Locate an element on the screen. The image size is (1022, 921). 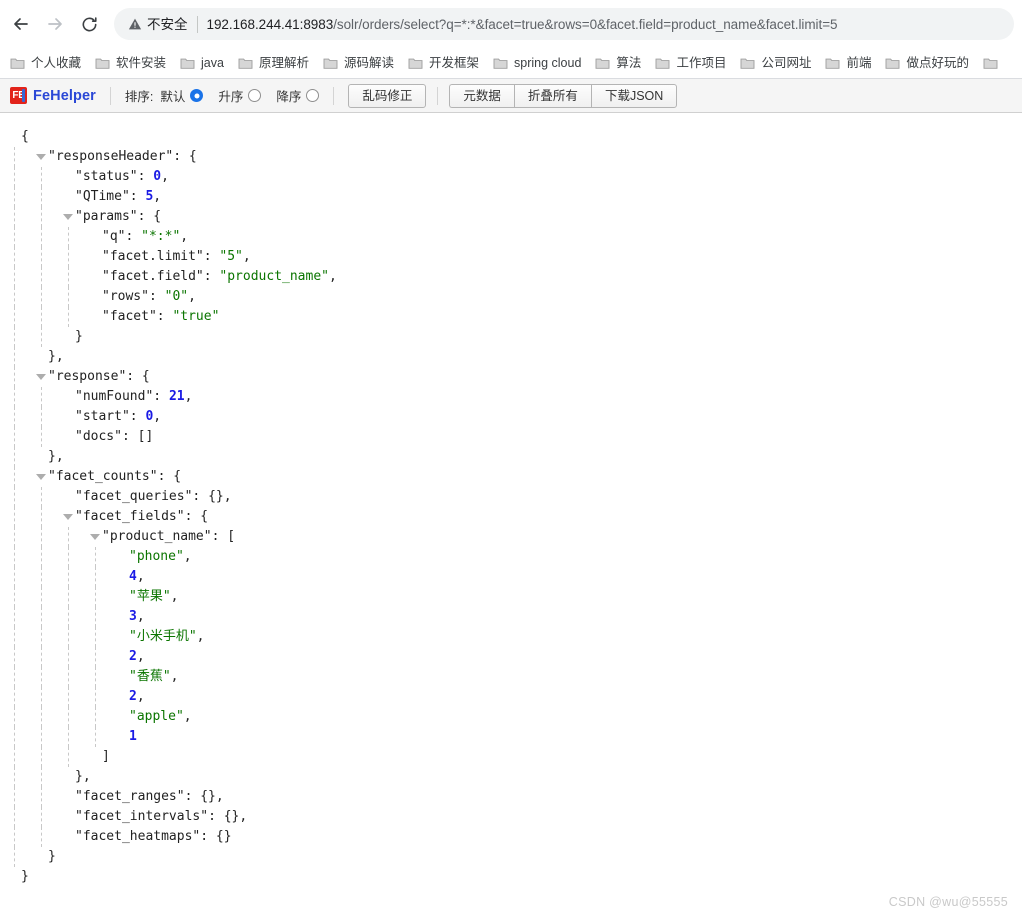
json-suffix: : { is located at coordinates (196, 516).